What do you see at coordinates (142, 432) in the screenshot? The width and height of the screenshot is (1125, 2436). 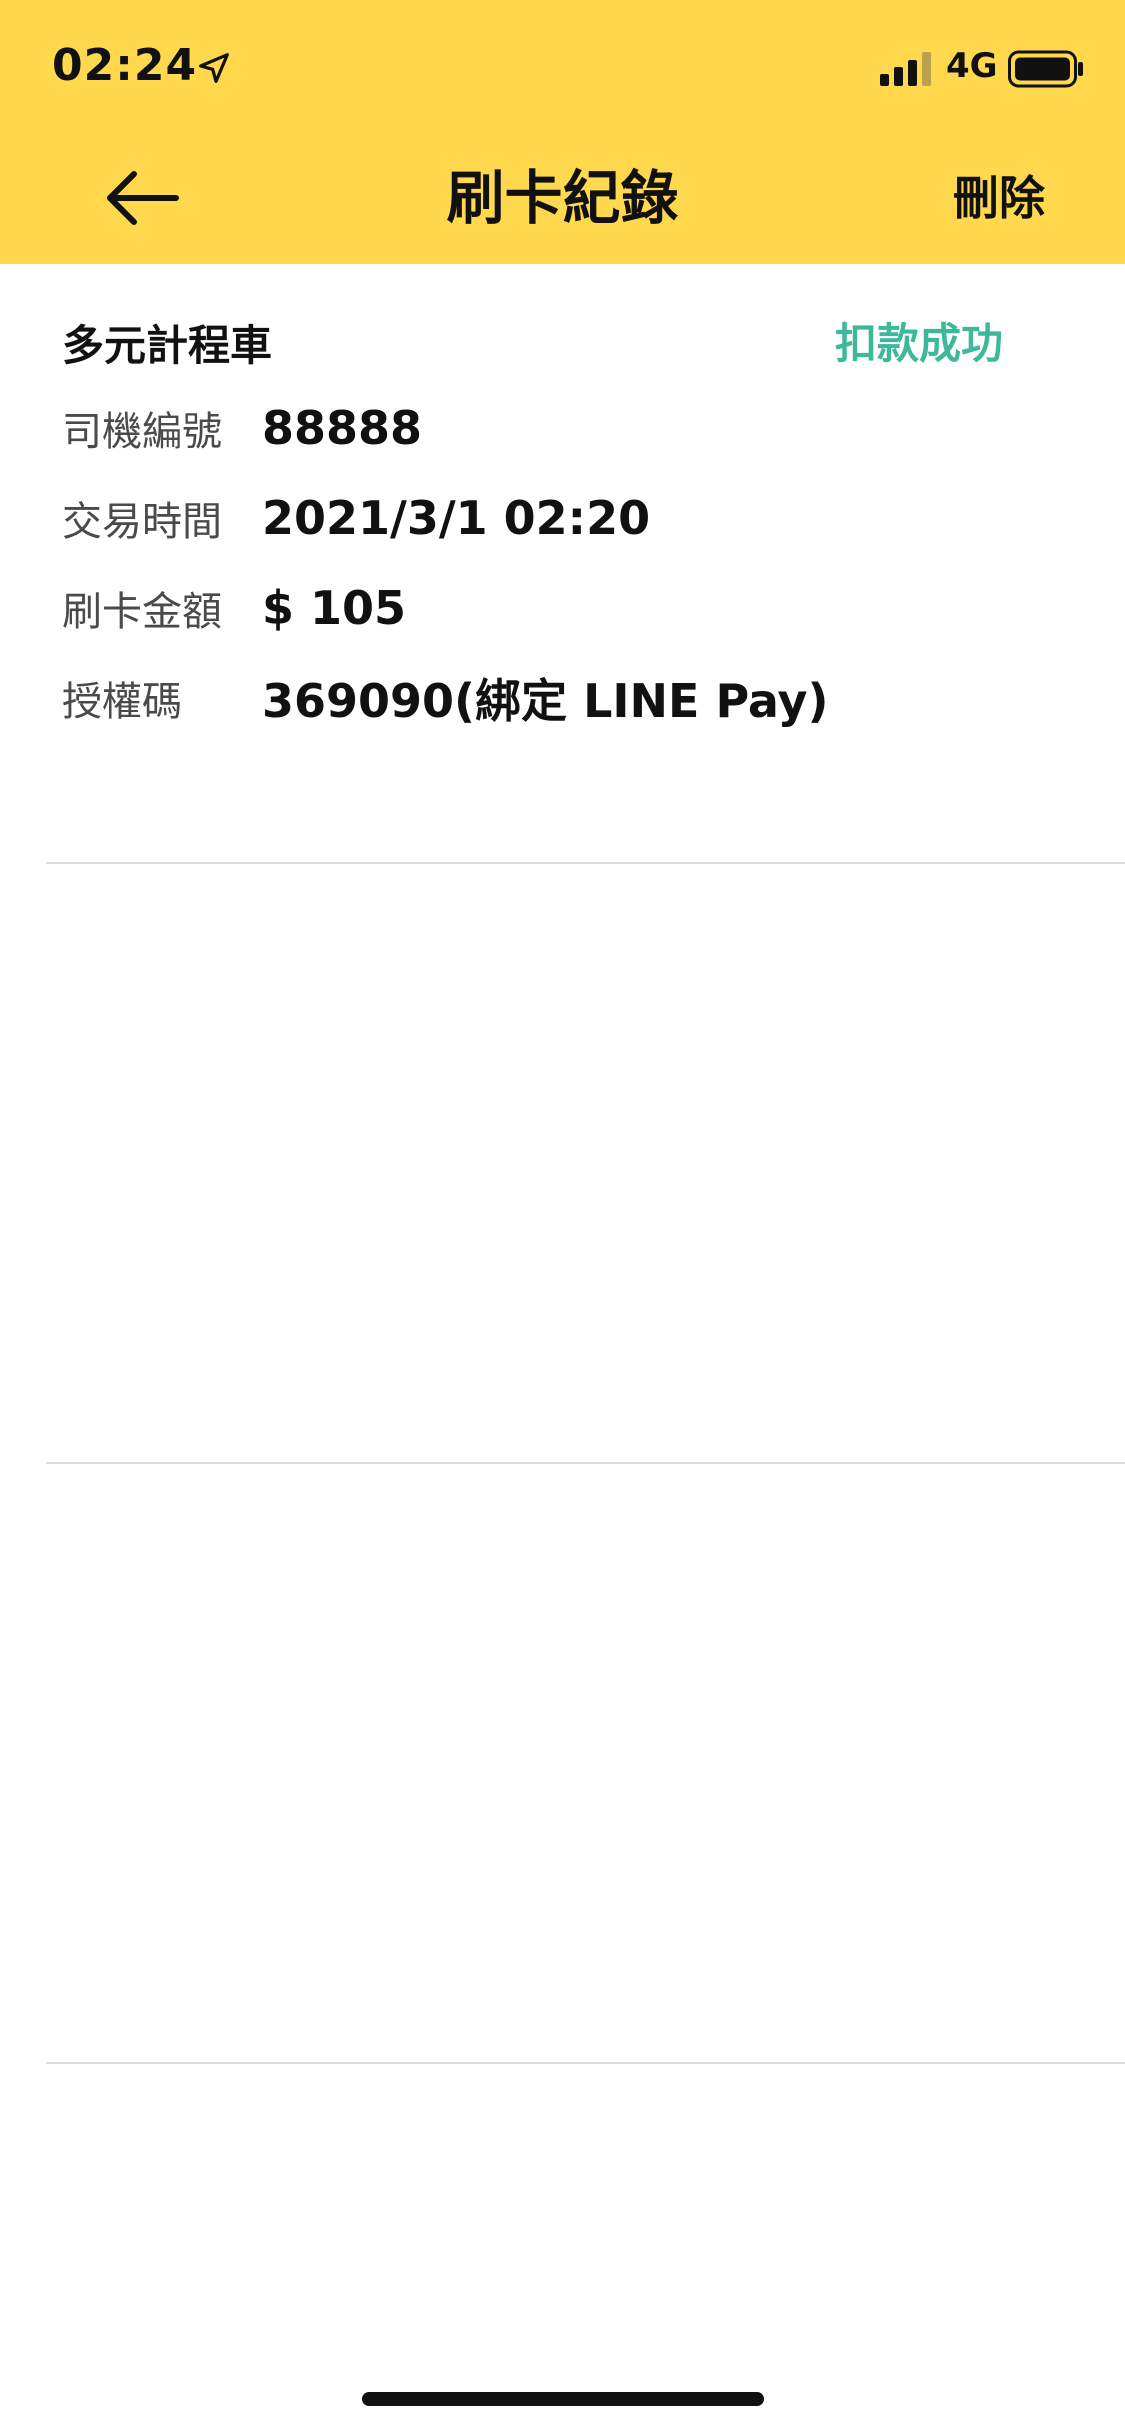 I see `field-label: 司機編號` at bounding box center [142, 432].